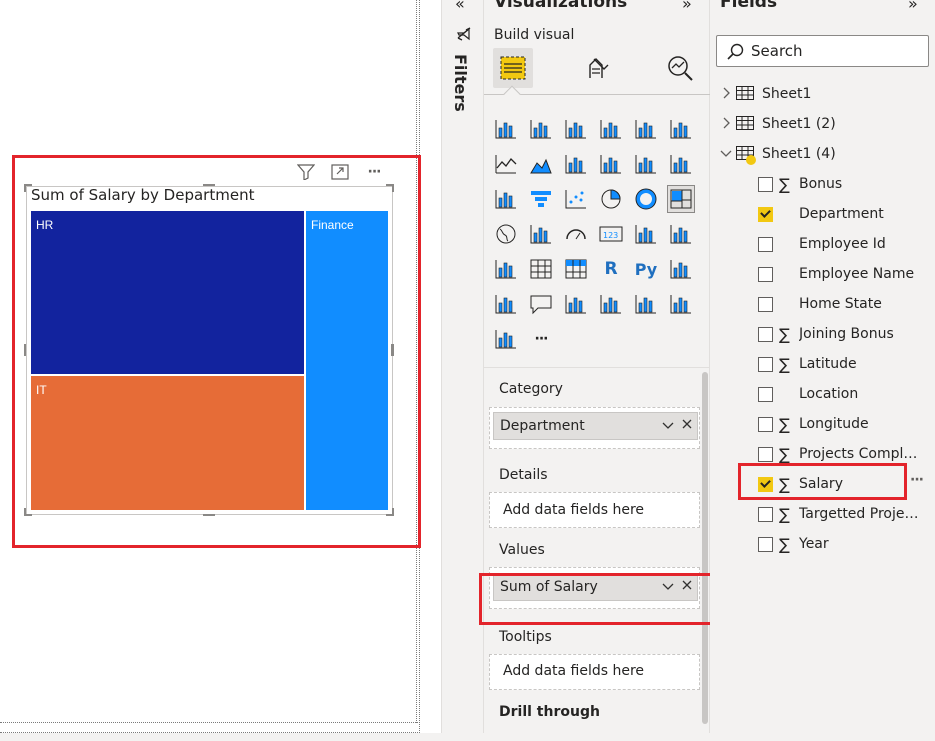 This screenshot has width=935, height=741. What do you see at coordinates (611, 164) in the screenshot?
I see `line-column-chart-icon` at bounding box center [611, 164].